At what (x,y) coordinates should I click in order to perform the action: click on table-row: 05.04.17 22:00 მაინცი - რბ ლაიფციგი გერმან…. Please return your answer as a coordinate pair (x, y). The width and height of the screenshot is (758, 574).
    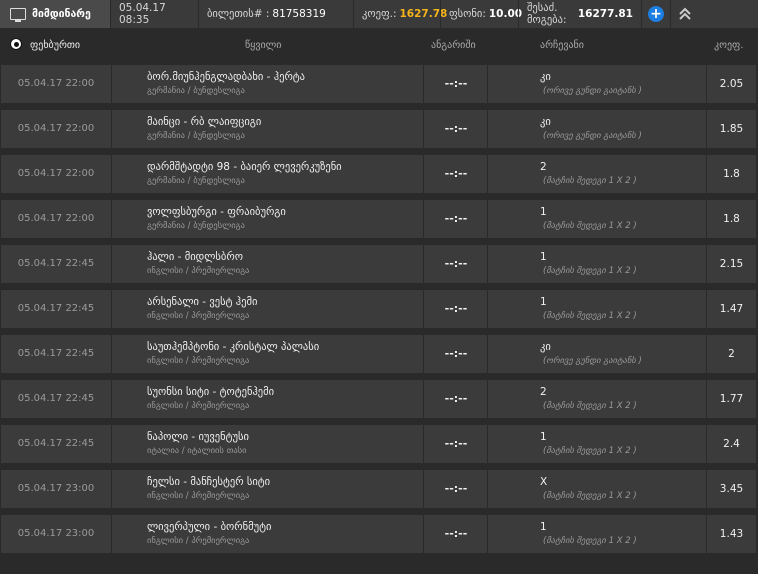
    Looking at the image, I should click on (378, 129).